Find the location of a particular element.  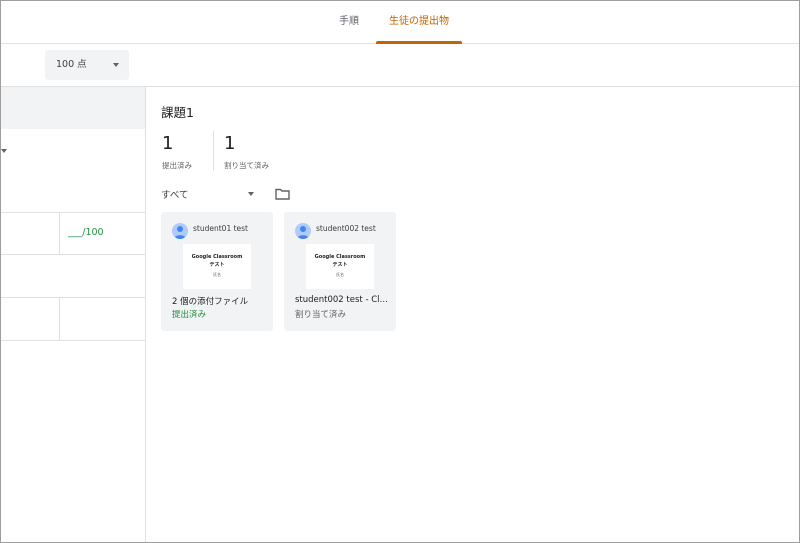

turned-in-count: 1 is located at coordinates (168, 143).